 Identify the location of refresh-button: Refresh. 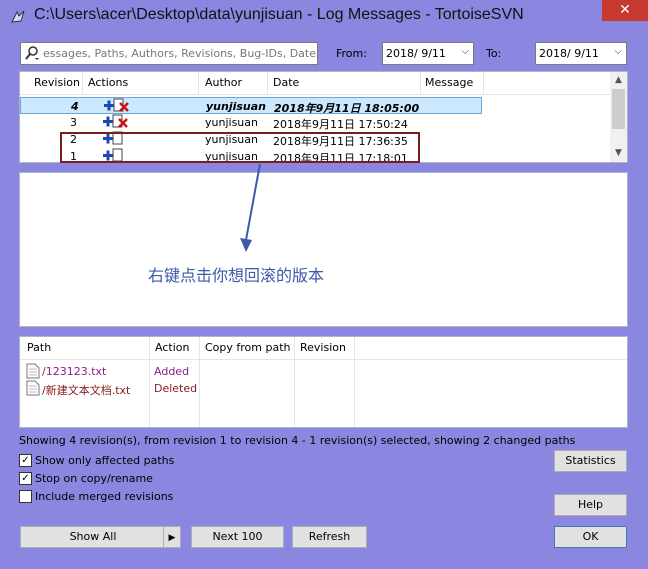
(329, 537).